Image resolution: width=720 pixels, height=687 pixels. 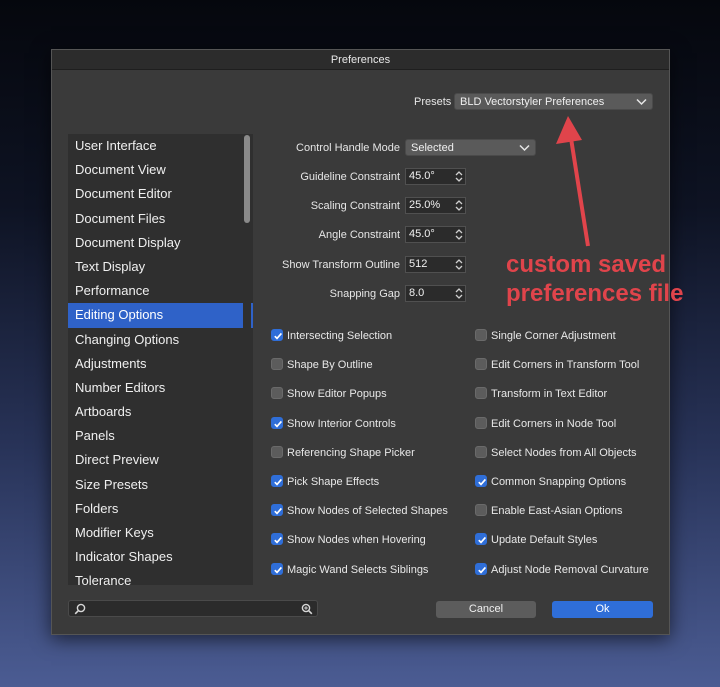 What do you see at coordinates (557, 511) in the screenshot?
I see `checkbox-label: Enable East-Asian Options` at bounding box center [557, 511].